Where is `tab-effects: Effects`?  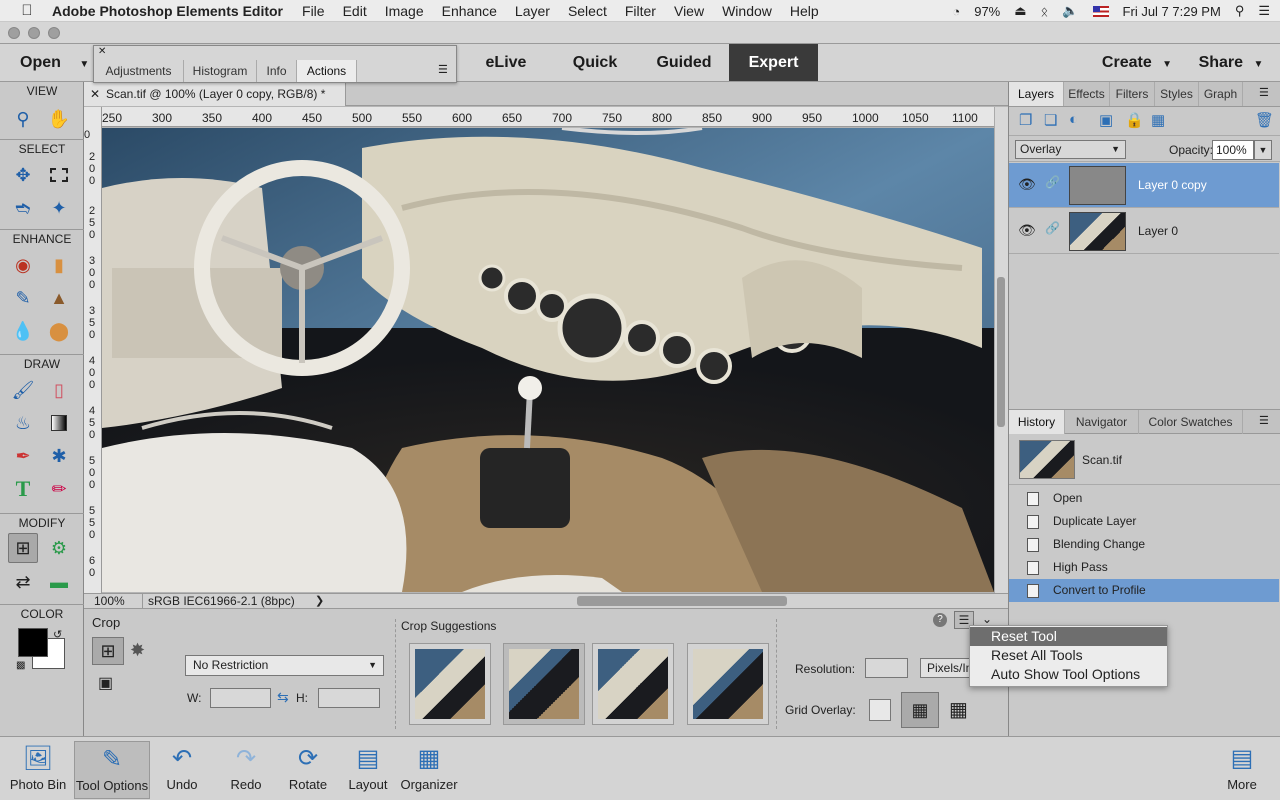
tab-effects: Effects is located at coordinates (1087, 94).